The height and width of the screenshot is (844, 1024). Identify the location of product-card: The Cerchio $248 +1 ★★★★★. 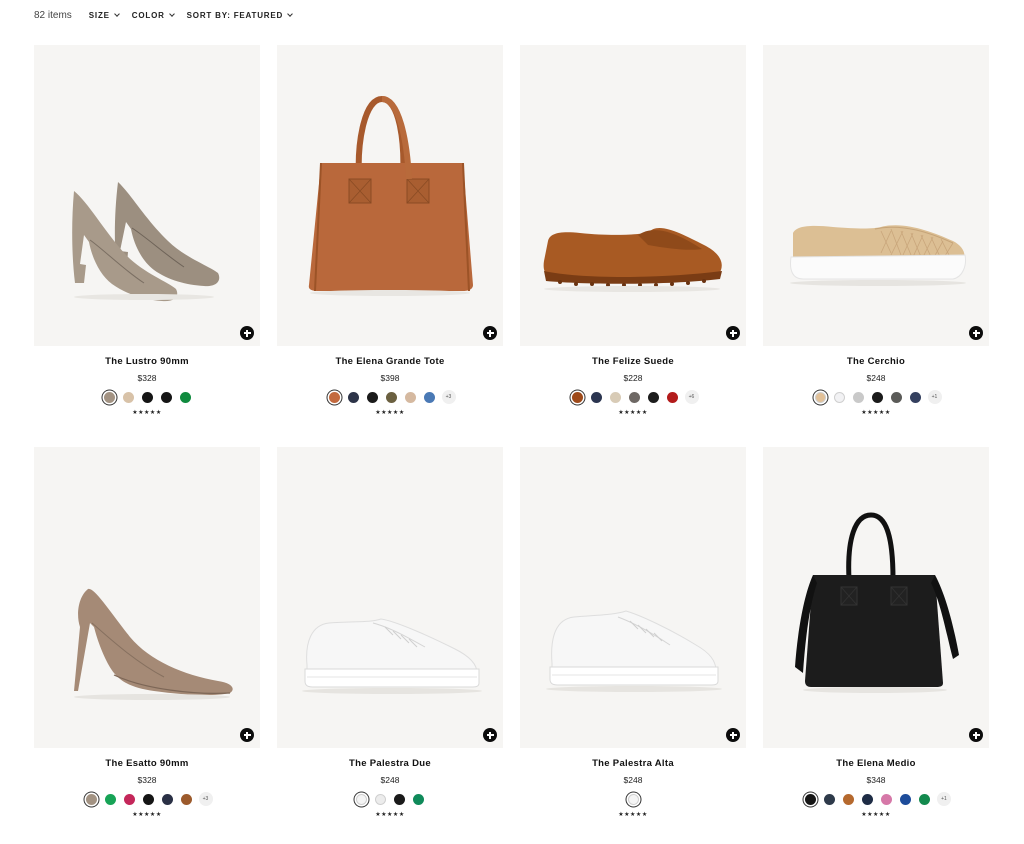
(876, 246).